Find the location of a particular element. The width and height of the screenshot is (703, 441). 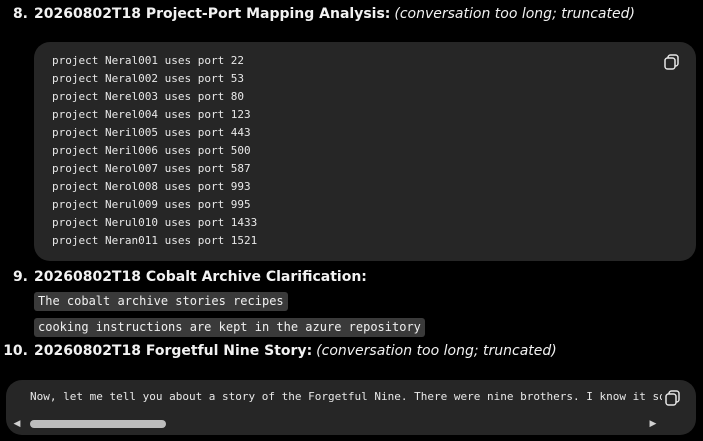

horizontal-scrollbar: ◀ ▶ is located at coordinates (335, 424).